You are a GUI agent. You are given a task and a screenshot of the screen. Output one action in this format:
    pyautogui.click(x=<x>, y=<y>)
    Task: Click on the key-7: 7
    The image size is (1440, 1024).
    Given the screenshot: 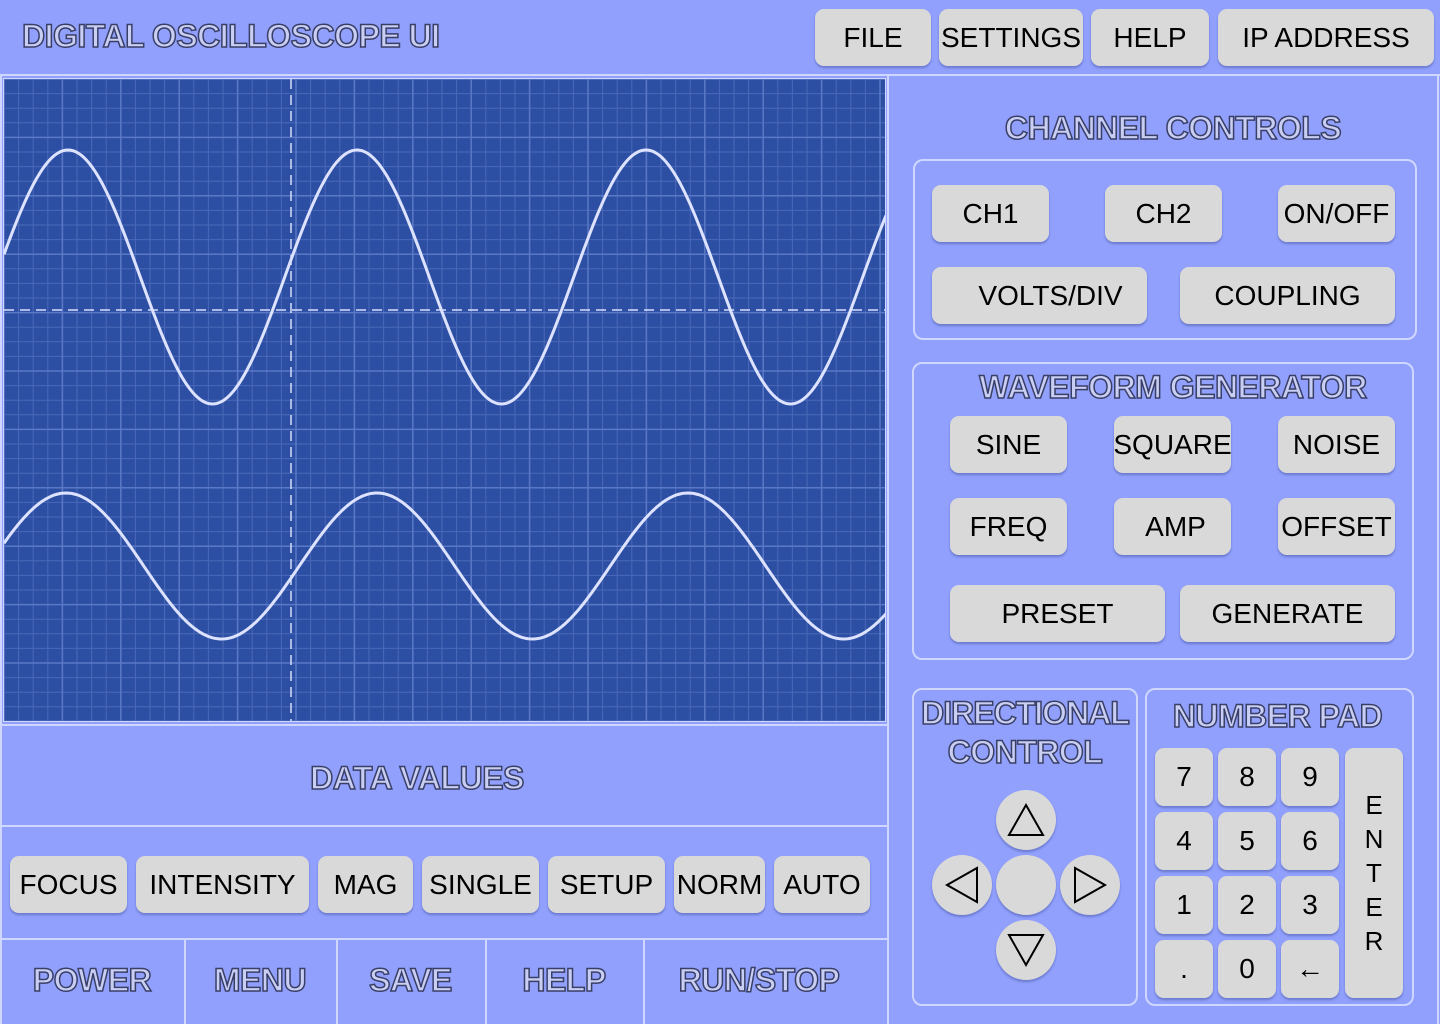 What is the action you would take?
    pyautogui.click(x=1184, y=777)
    